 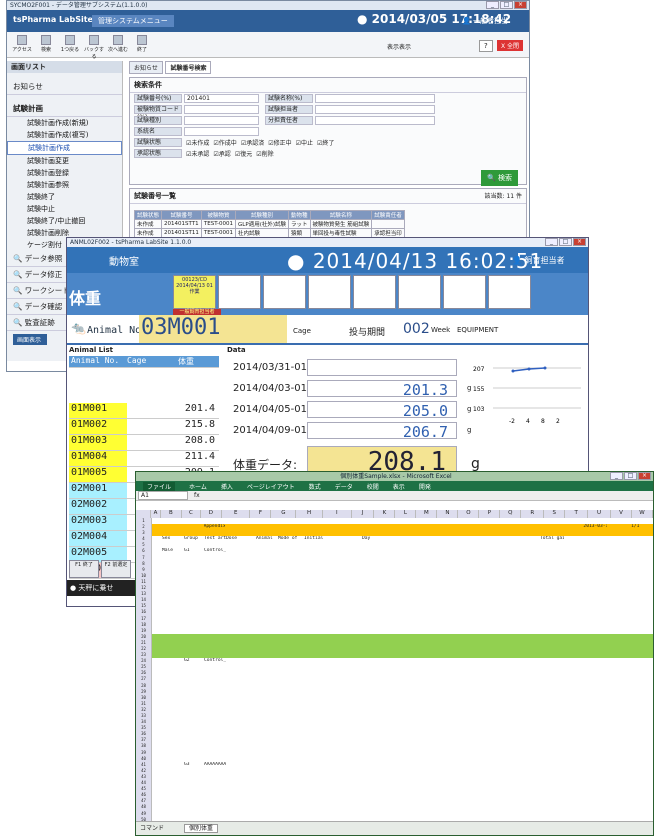 I want to click on column-header: T, so click(x=577, y=514).